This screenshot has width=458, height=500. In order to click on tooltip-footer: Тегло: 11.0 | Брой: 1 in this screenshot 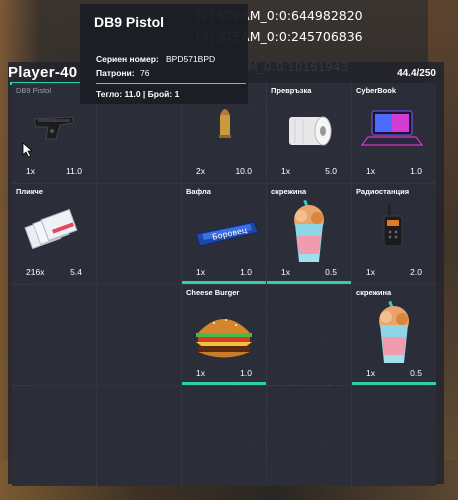, I will do `click(138, 94)`.